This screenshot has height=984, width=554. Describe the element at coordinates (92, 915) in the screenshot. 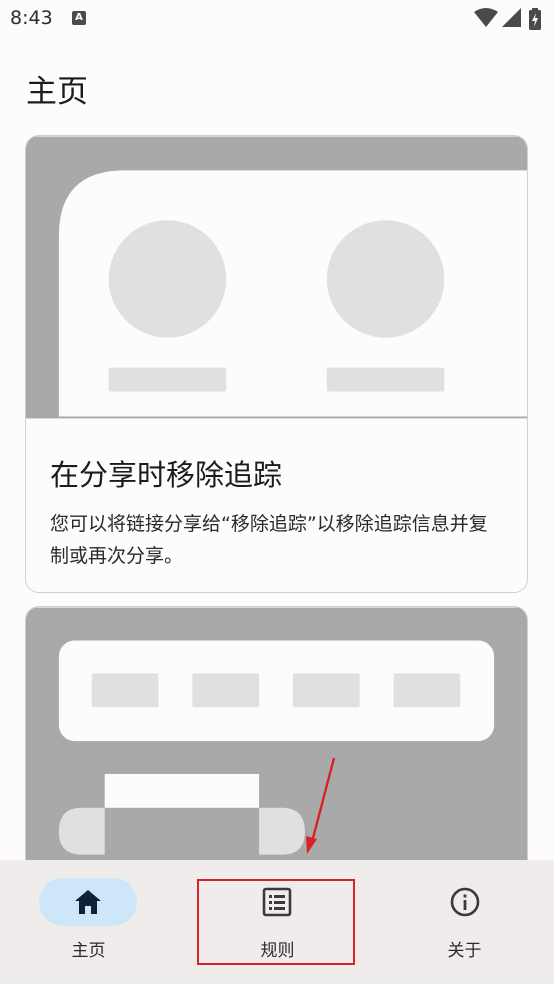

I see `nav-item-home: 主页` at that location.